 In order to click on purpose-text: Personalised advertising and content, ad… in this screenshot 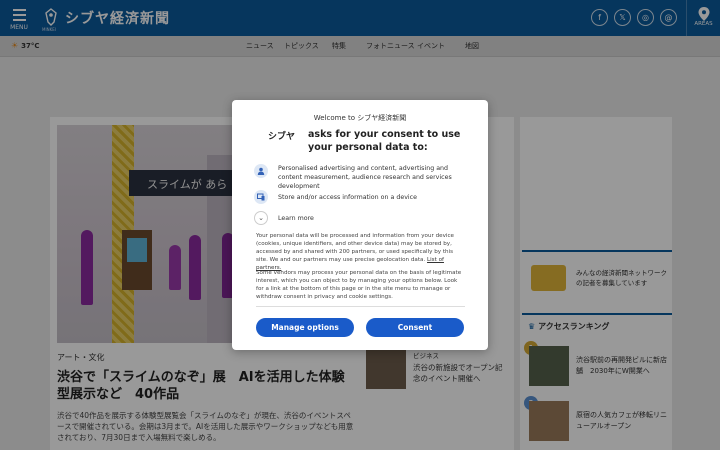, I will do `click(365, 177)`.